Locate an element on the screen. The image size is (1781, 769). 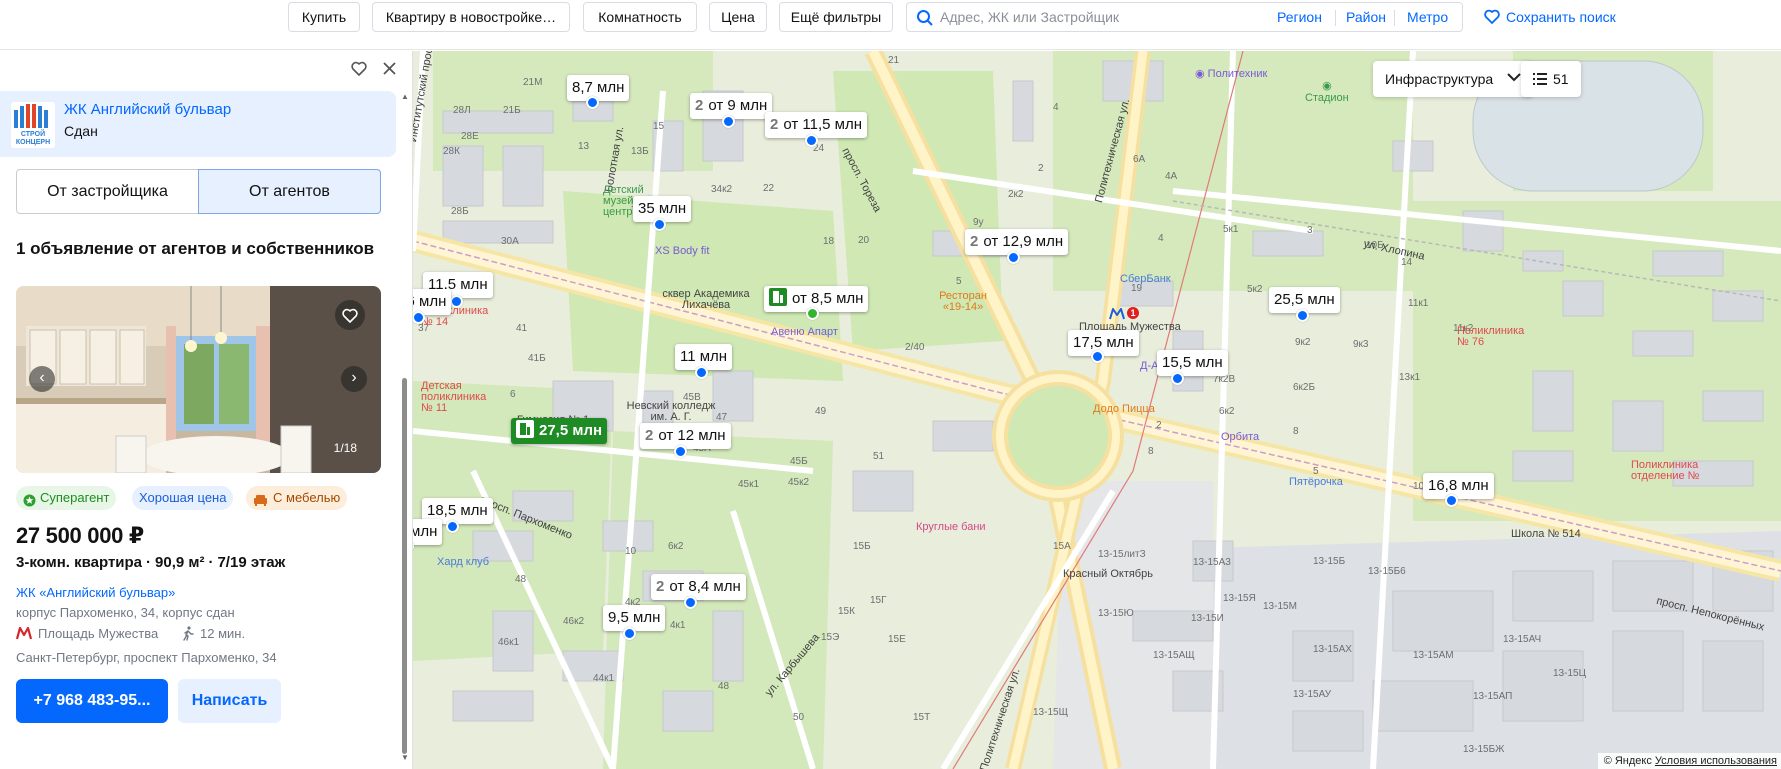
more-filters-button: Ещё фильтры is located at coordinates (836, 17).